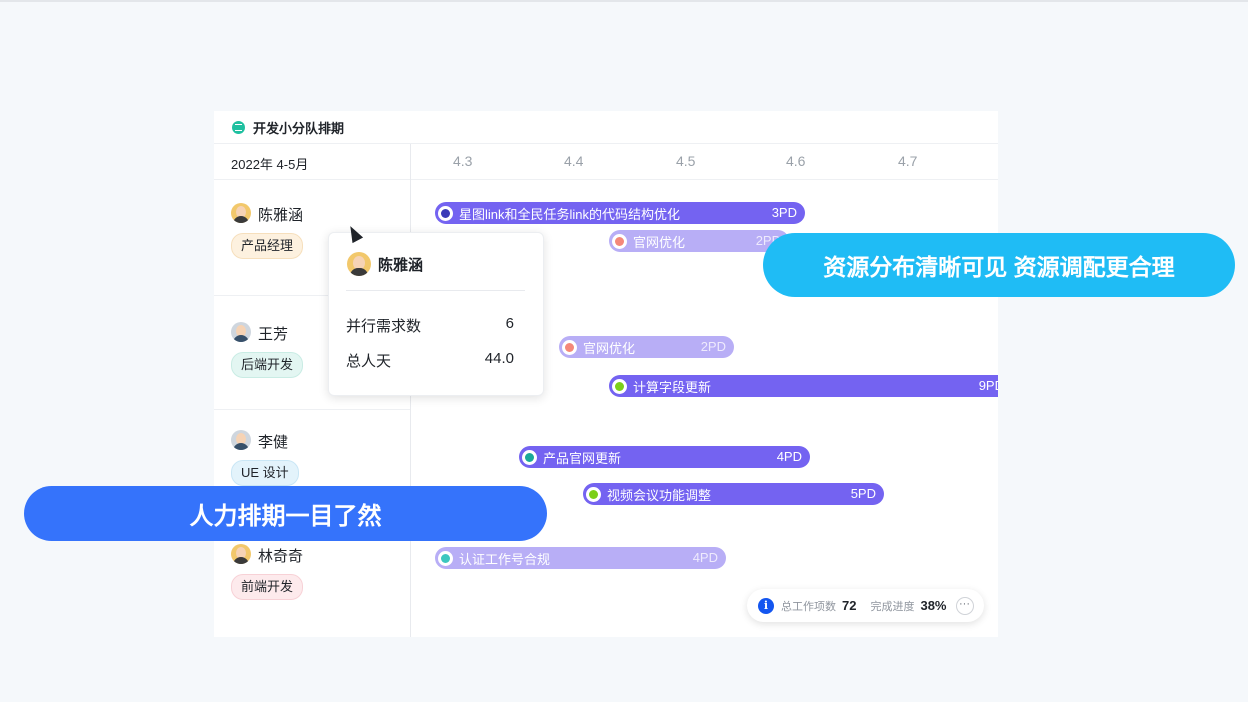 Image resolution: width=1248 pixels, height=702 pixels. Describe the element at coordinates (281, 556) in the screenshot. I see `member-name: 林奇奇` at that location.